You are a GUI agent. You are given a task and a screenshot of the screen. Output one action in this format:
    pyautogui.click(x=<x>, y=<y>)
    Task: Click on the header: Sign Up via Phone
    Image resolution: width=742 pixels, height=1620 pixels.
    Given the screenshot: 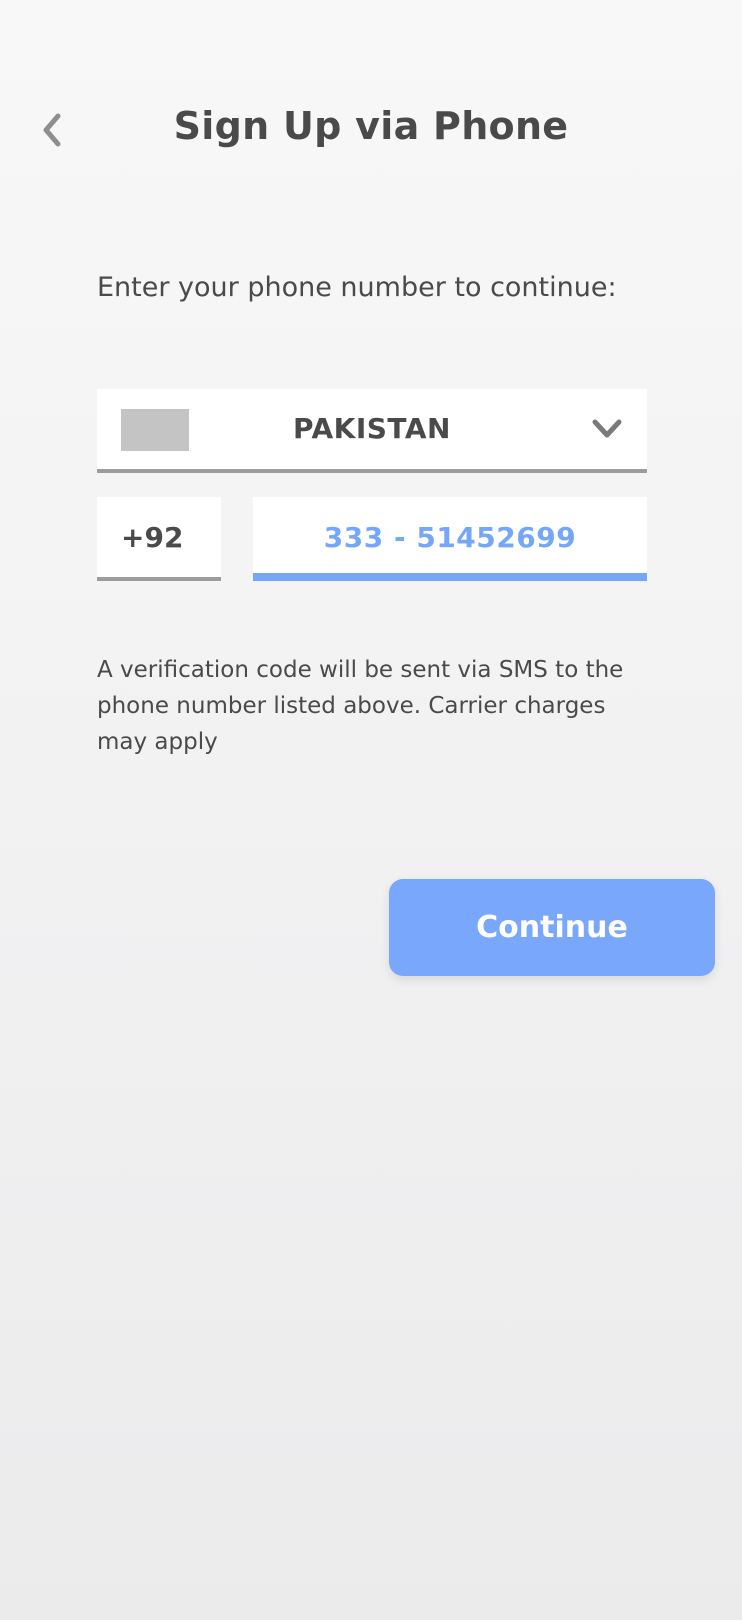 What is the action you would take?
    pyautogui.click(x=371, y=132)
    